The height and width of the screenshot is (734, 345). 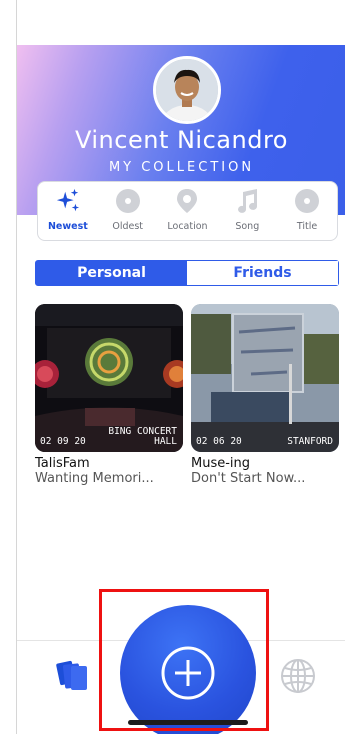 I want to click on sort-title-button: Title, so click(x=307, y=210).